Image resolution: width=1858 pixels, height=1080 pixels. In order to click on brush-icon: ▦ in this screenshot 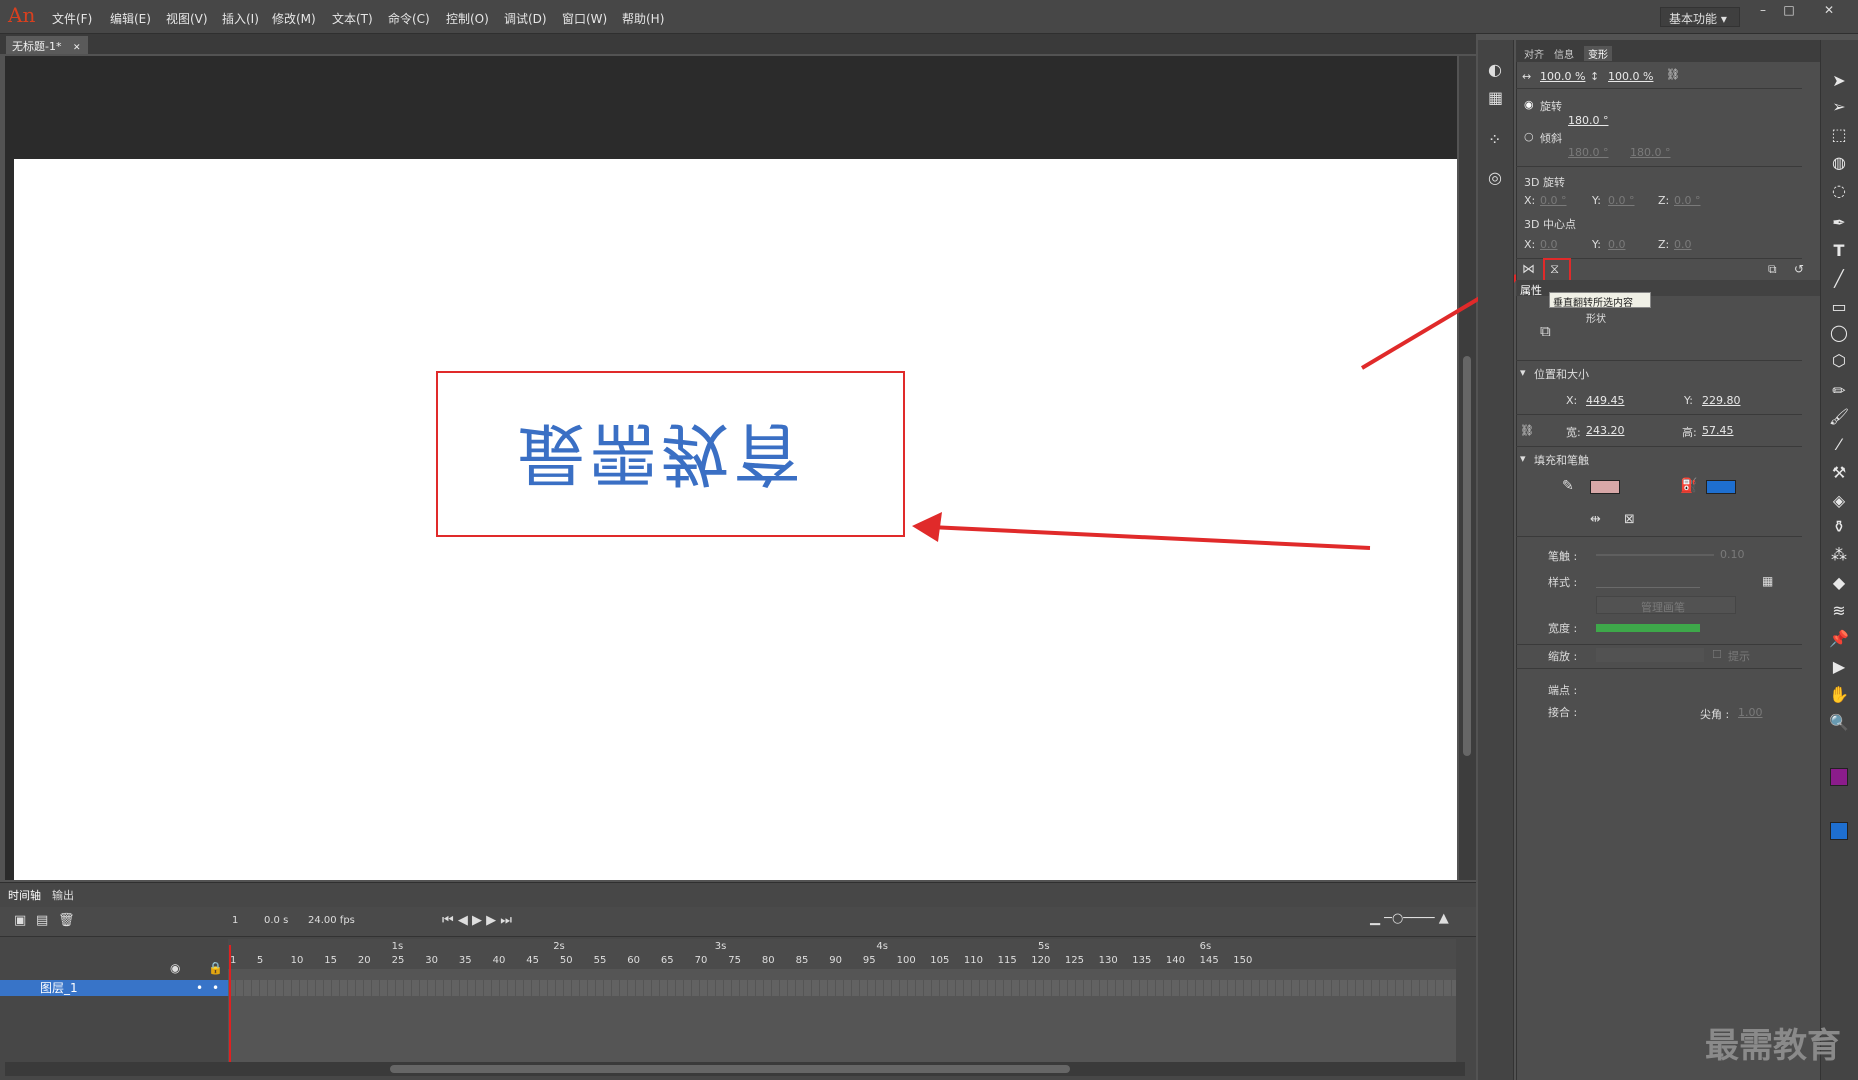, I will do `click(1767, 581)`.